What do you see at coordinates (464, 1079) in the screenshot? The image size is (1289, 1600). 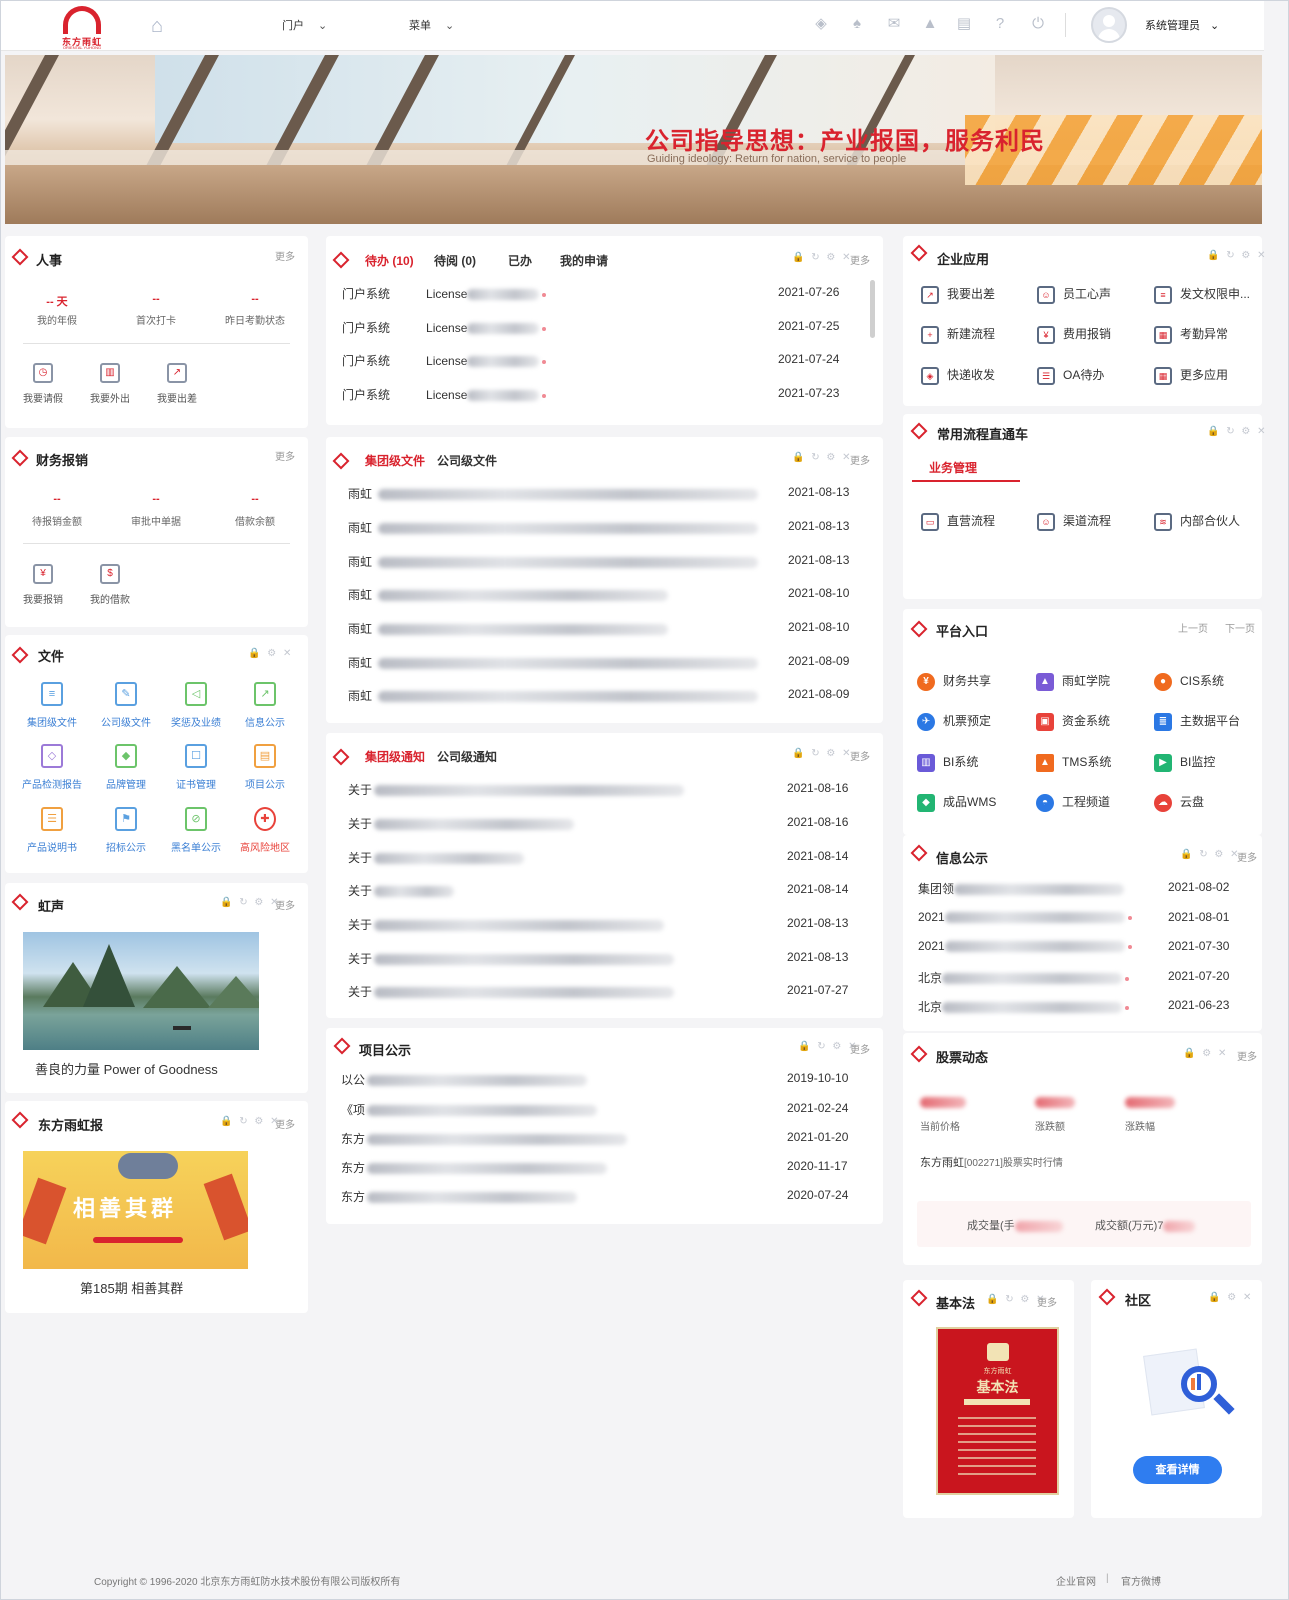 I see `list-item: 以公` at bounding box center [464, 1079].